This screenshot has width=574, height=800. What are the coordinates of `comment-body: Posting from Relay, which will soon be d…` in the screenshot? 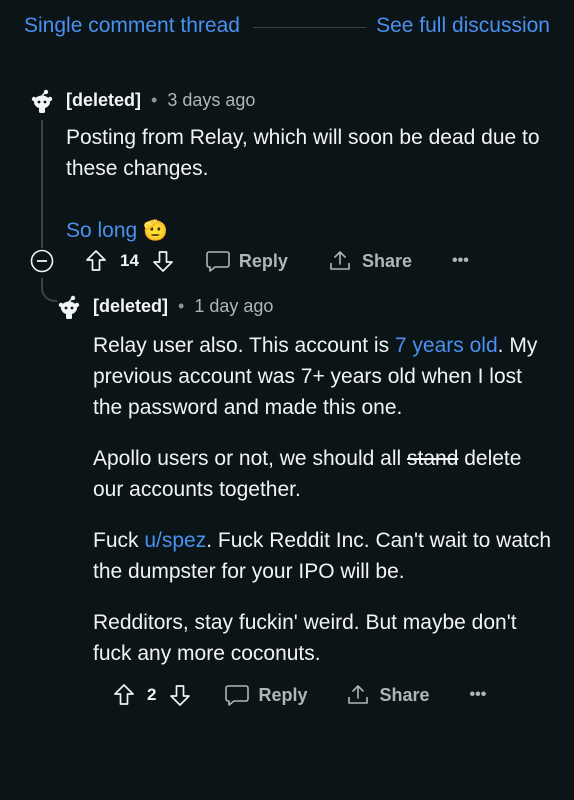 It's located at (311, 184).